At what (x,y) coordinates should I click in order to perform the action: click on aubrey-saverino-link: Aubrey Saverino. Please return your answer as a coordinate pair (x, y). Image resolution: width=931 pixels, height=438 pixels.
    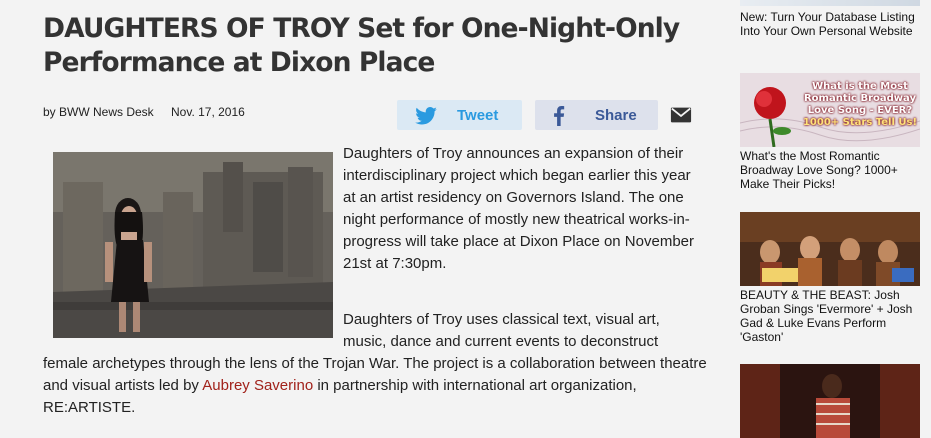
    Looking at the image, I should click on (257, 385).